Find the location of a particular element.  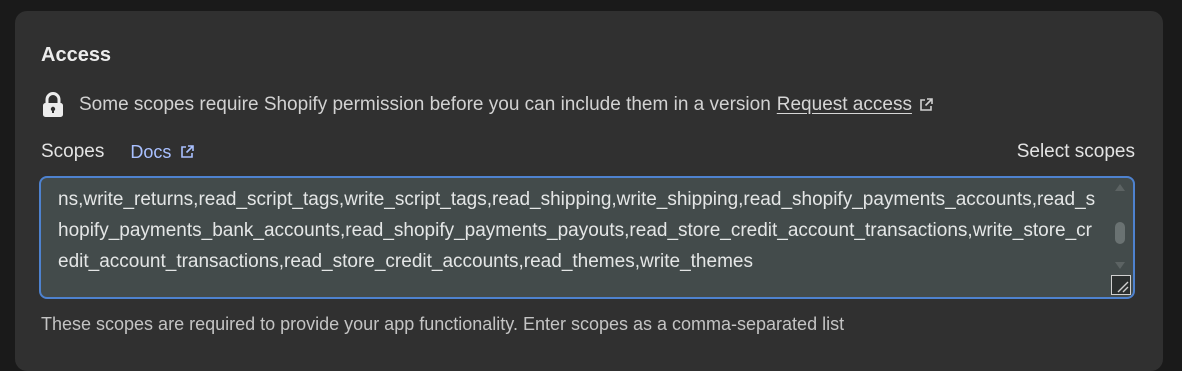

scopes-label: Scopes is located at coordinates (73, 151).